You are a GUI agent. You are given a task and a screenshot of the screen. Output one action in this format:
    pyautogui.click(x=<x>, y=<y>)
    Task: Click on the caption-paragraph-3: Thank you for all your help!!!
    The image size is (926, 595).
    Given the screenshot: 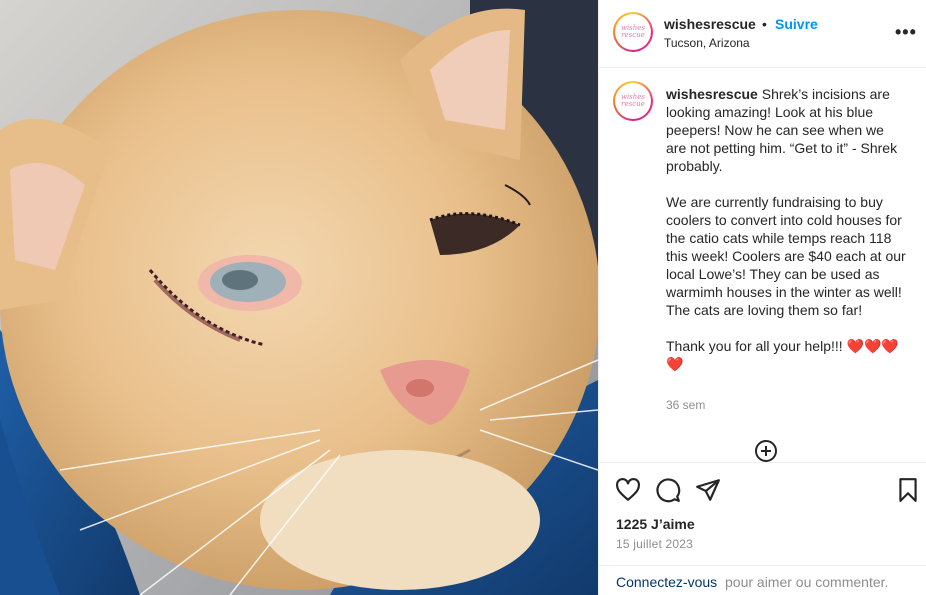 What is the action you would take?
    pyautogui.click(x=754, y=346)
    